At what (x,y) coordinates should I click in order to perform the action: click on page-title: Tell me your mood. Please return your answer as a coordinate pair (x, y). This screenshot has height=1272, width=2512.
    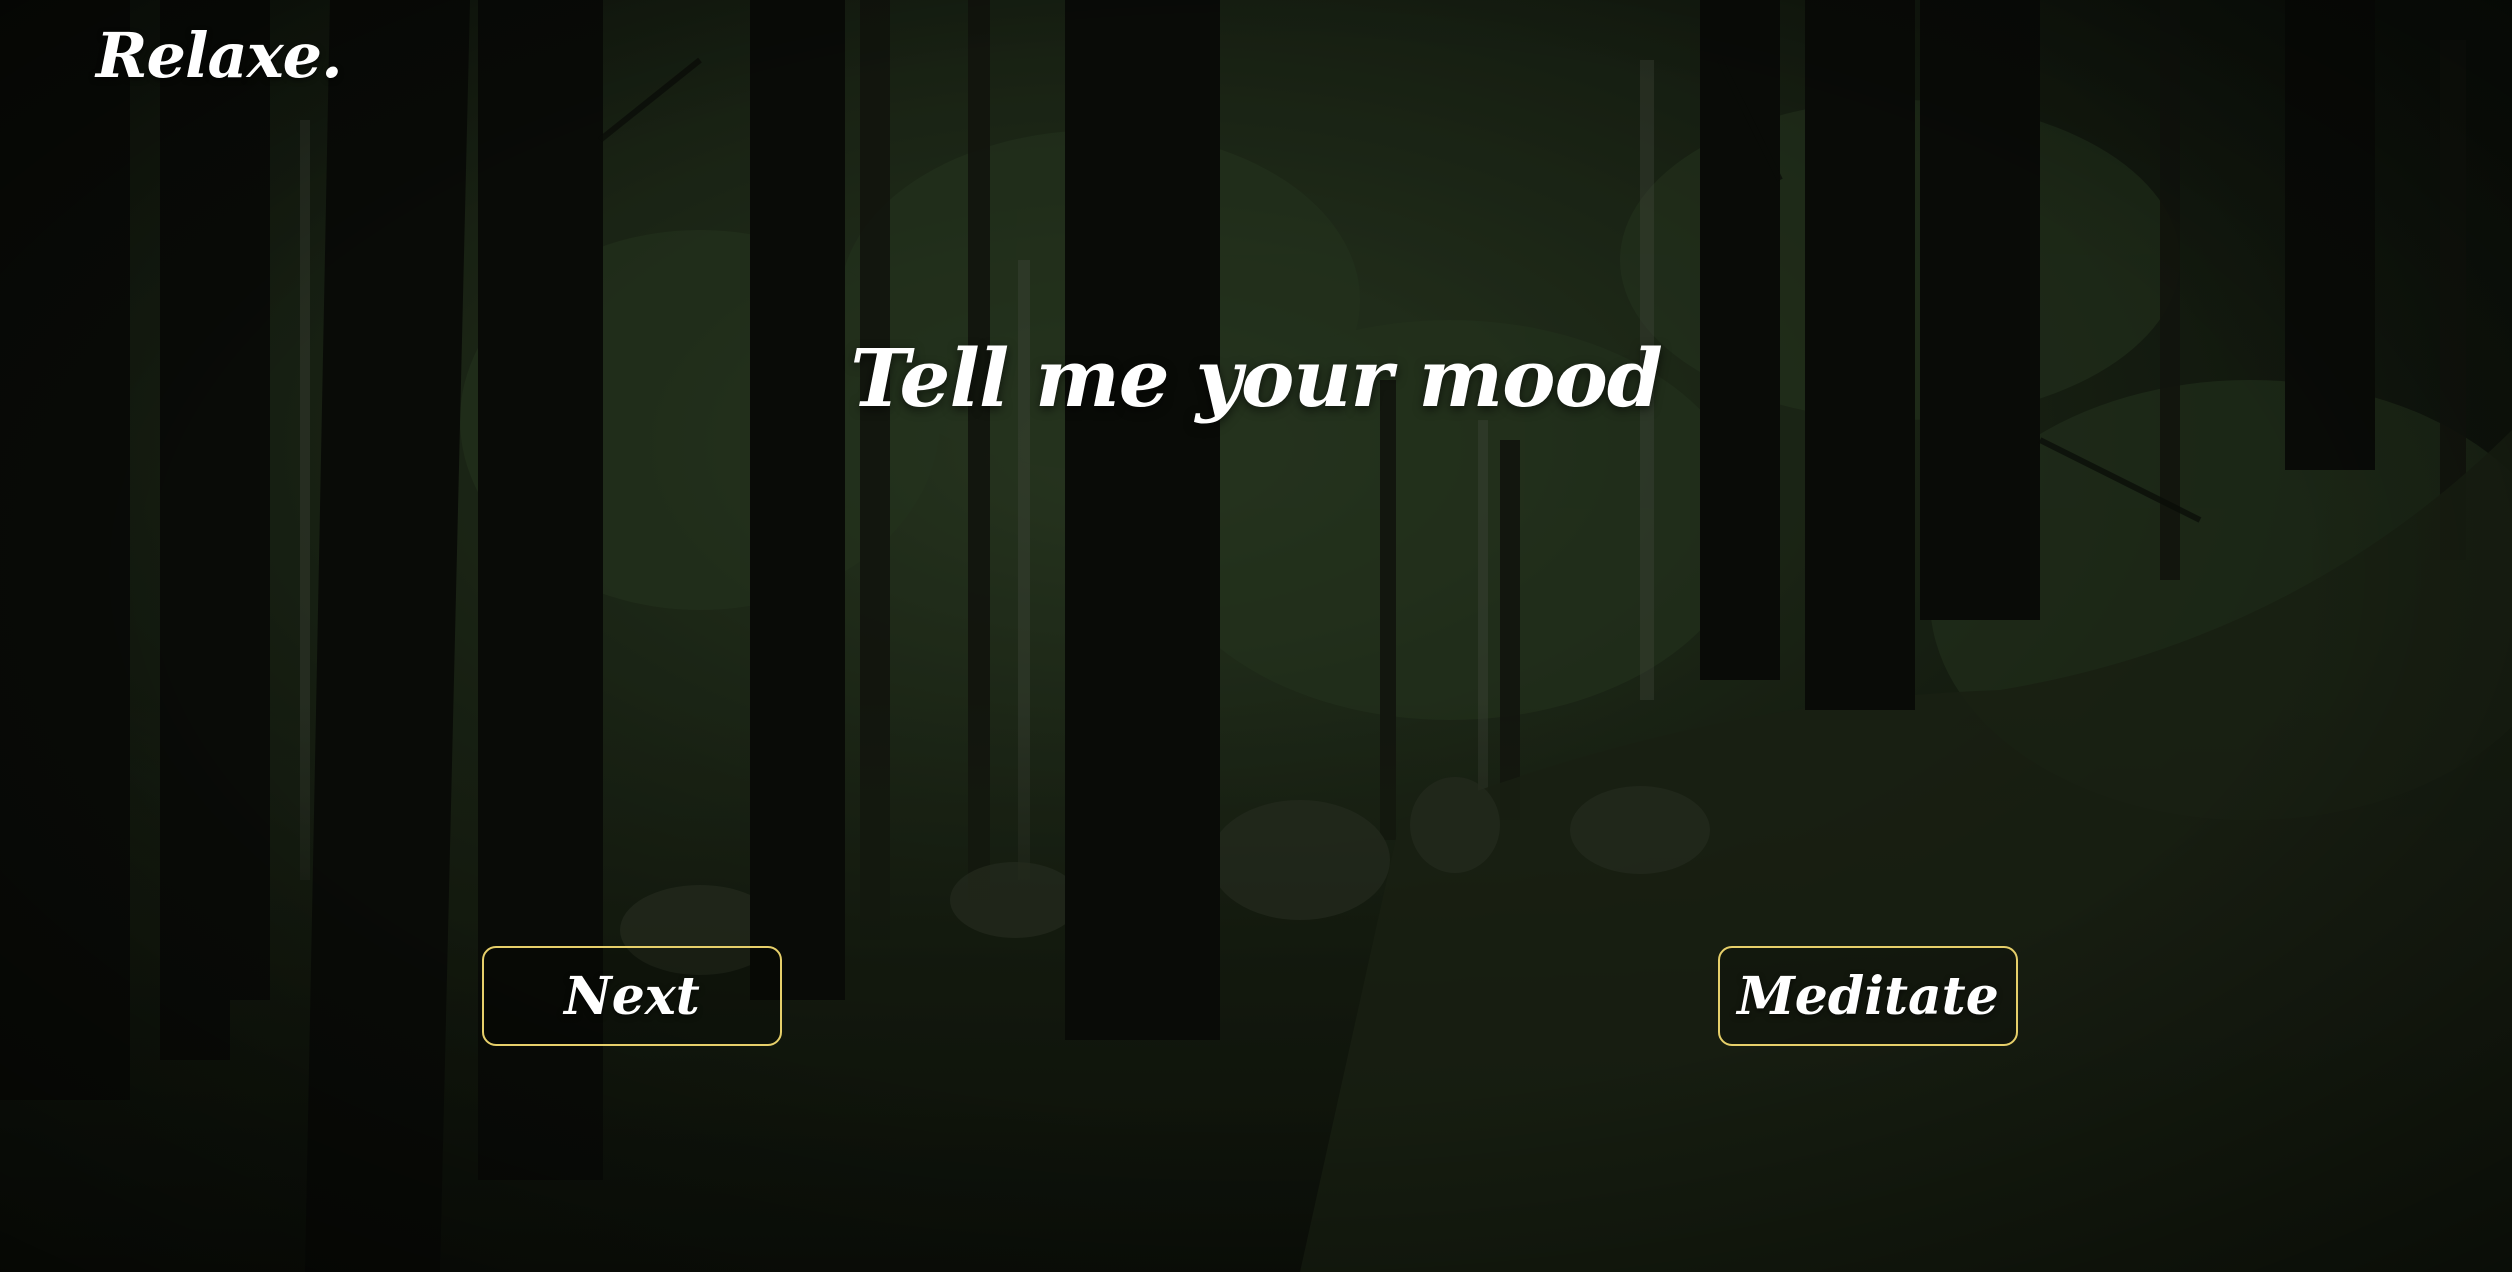
    Looking at the image, I should click on (1256, 378).